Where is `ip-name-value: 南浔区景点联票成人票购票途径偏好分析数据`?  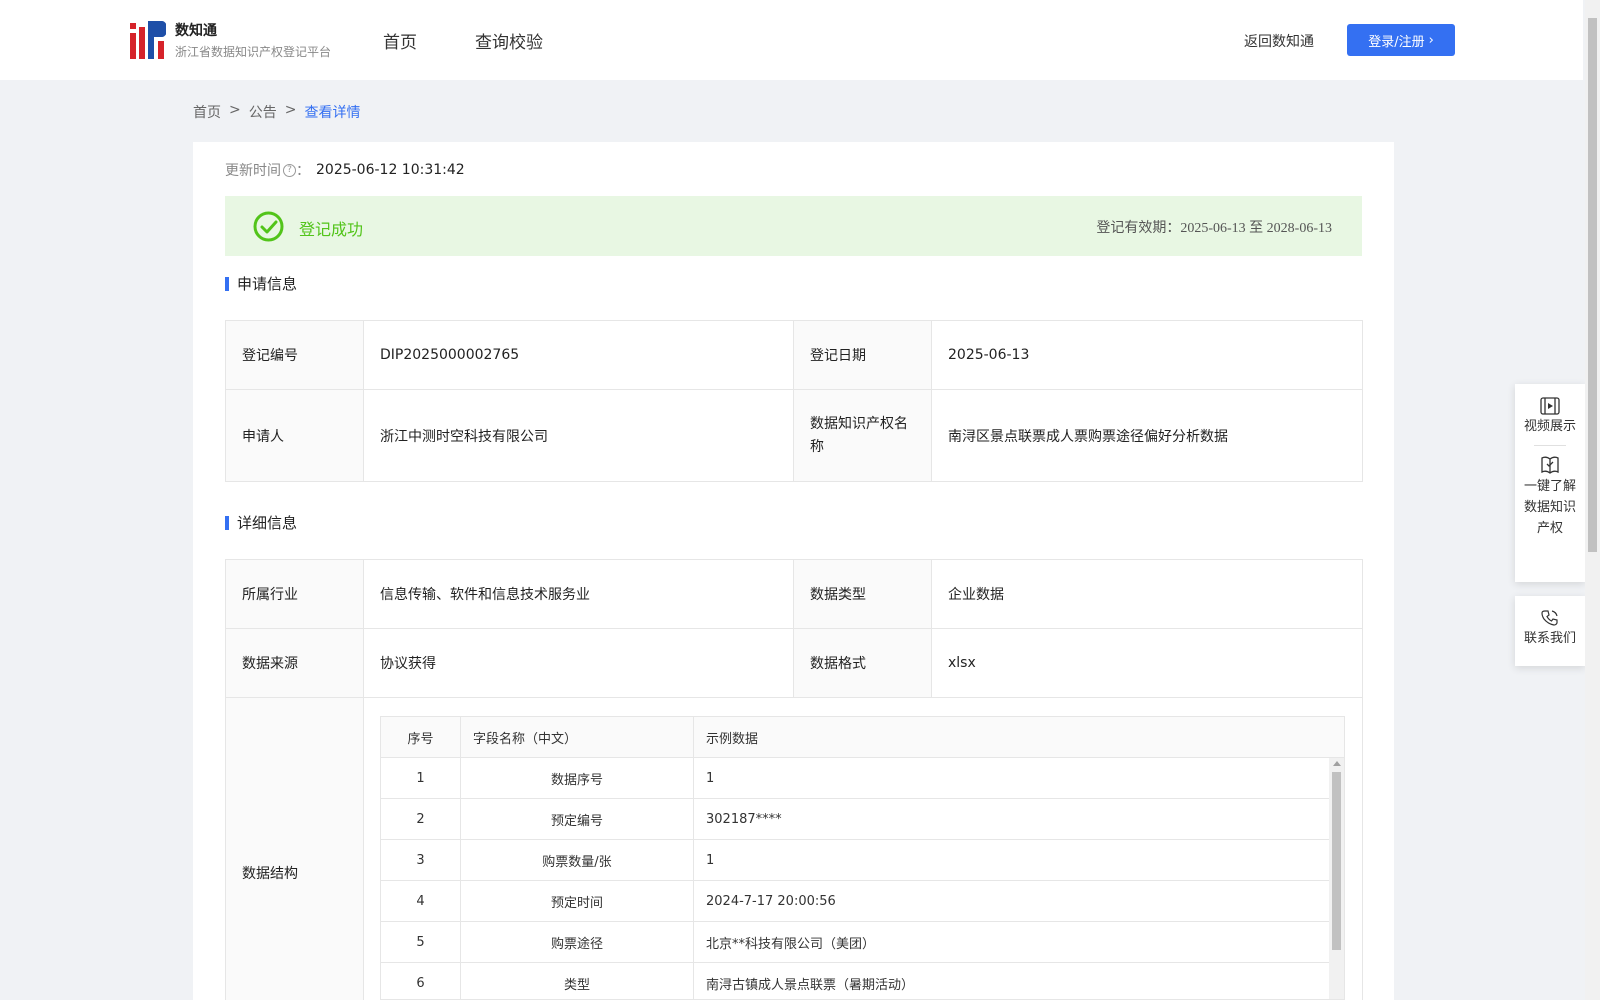
ip-name-value: 南浔区景点联票成人票购票途径偏好分析数据 is located at coordinates (1147, 435).